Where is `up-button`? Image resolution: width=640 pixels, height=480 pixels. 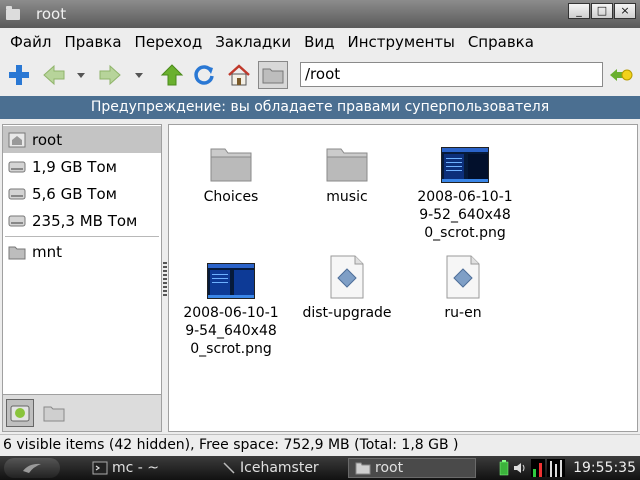
up-button is located at coordinates (172, 75).